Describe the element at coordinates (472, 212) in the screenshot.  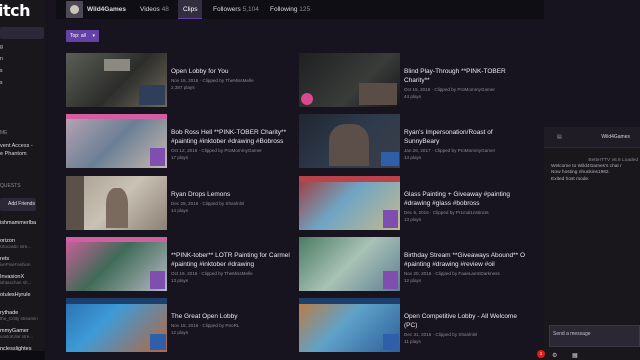
I see `clip-clipper: Pr1mal1nstincts` at that location.